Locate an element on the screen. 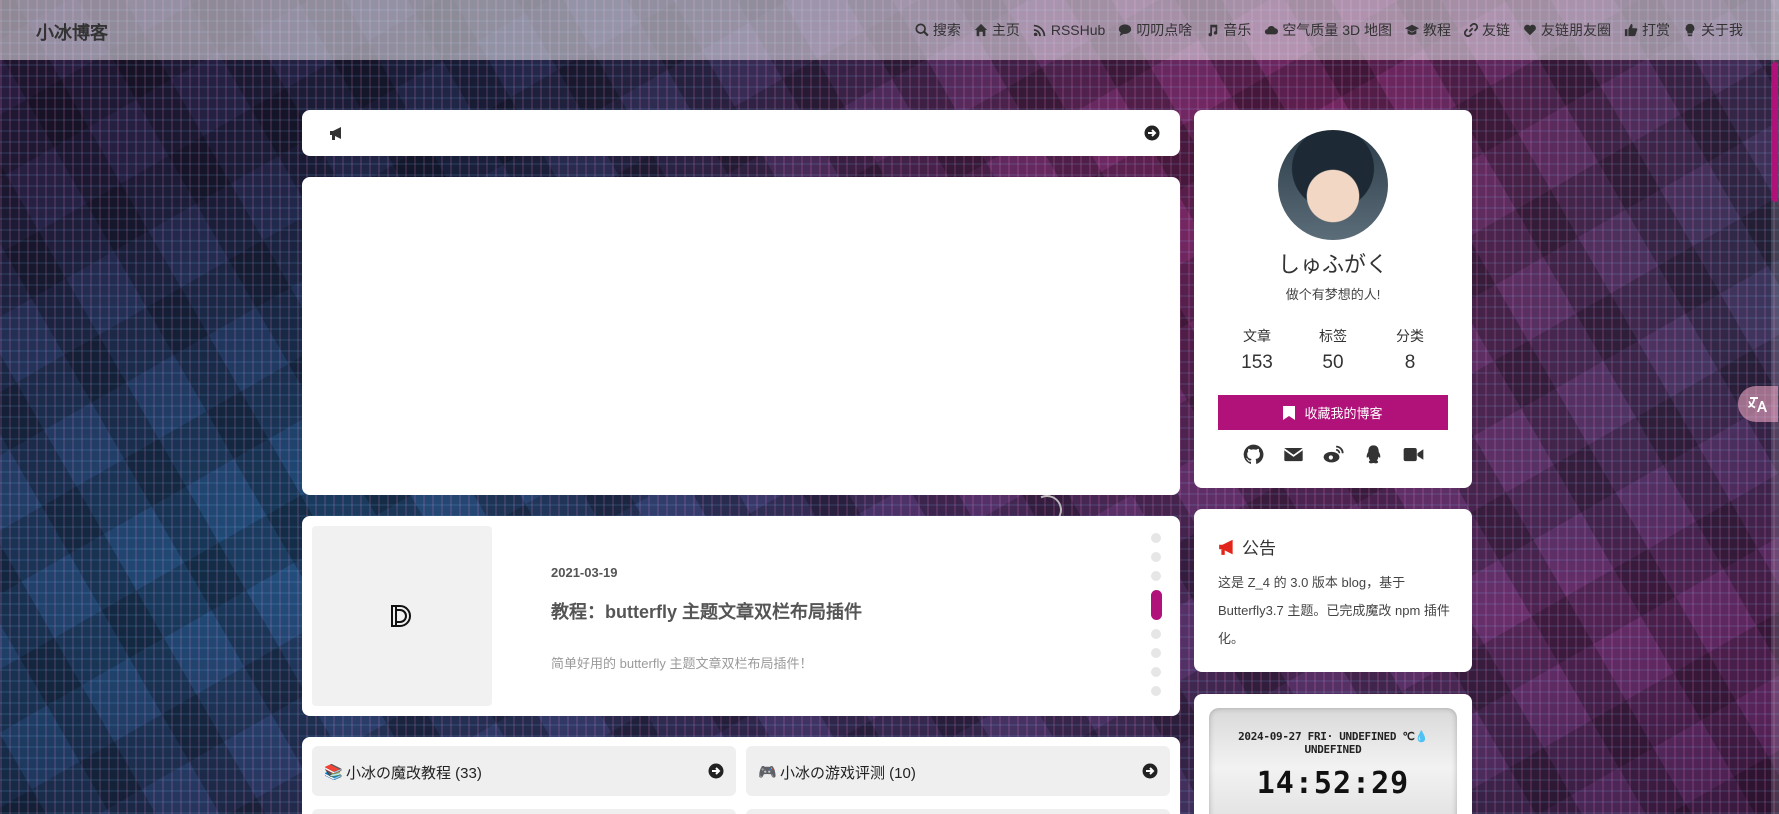 This screenshot has width=1779, height=814. navbar: 小冰博客 搜索 主页 RSSHub 叨叨点啥 音乐 空气质量 3D 地图 教程 is located at coordinates (889, 30).